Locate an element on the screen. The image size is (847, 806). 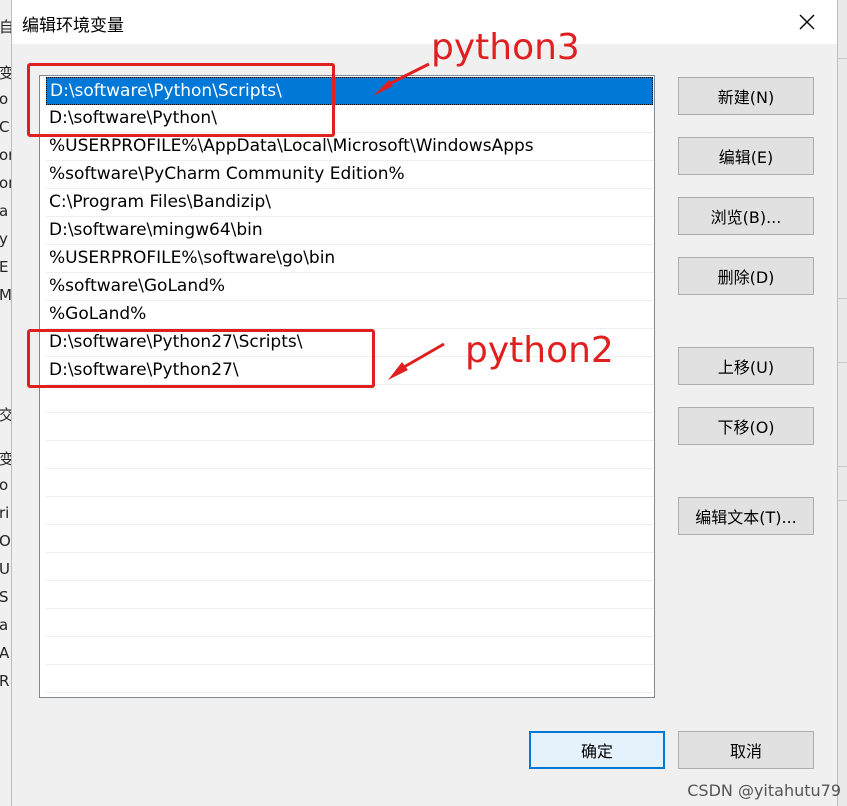
dialog-title: 编辑环境变量 is located at coordinates (73, 26).